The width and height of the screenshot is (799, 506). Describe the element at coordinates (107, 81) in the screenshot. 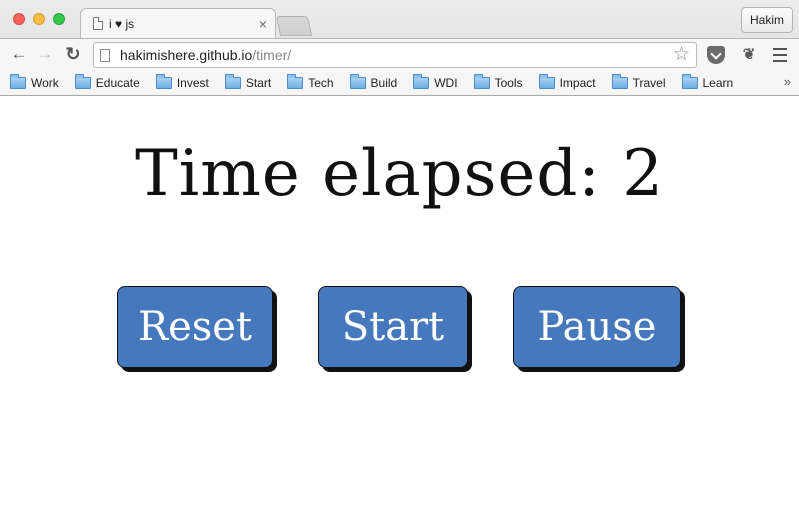

I see `bookmark-folder-educate: Educate` at that location.